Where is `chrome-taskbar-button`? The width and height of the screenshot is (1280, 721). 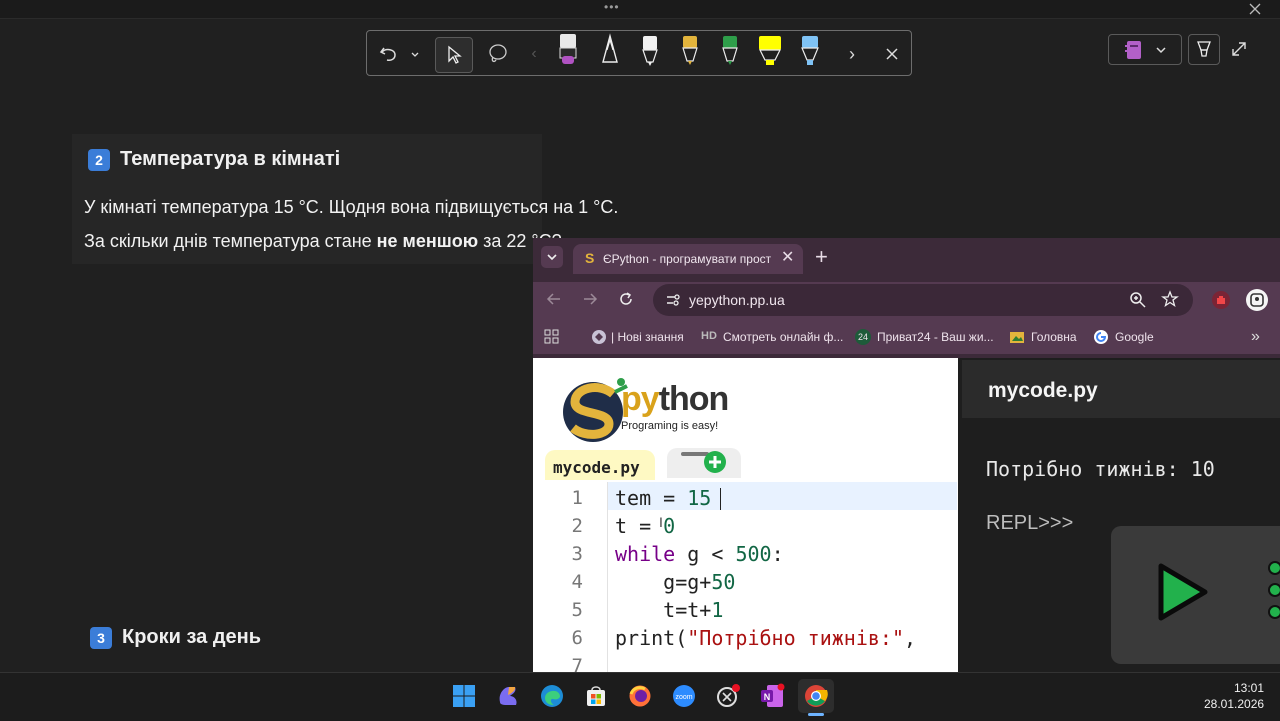 chrome-taskbar-button is located at coordinates (816, 696).